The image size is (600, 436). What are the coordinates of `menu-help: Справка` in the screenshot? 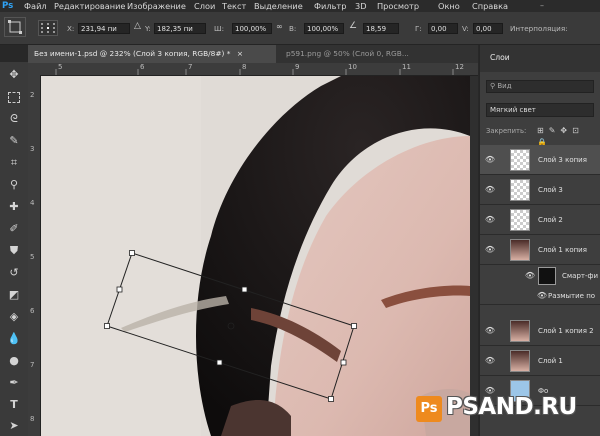 It's located at (490, 6).